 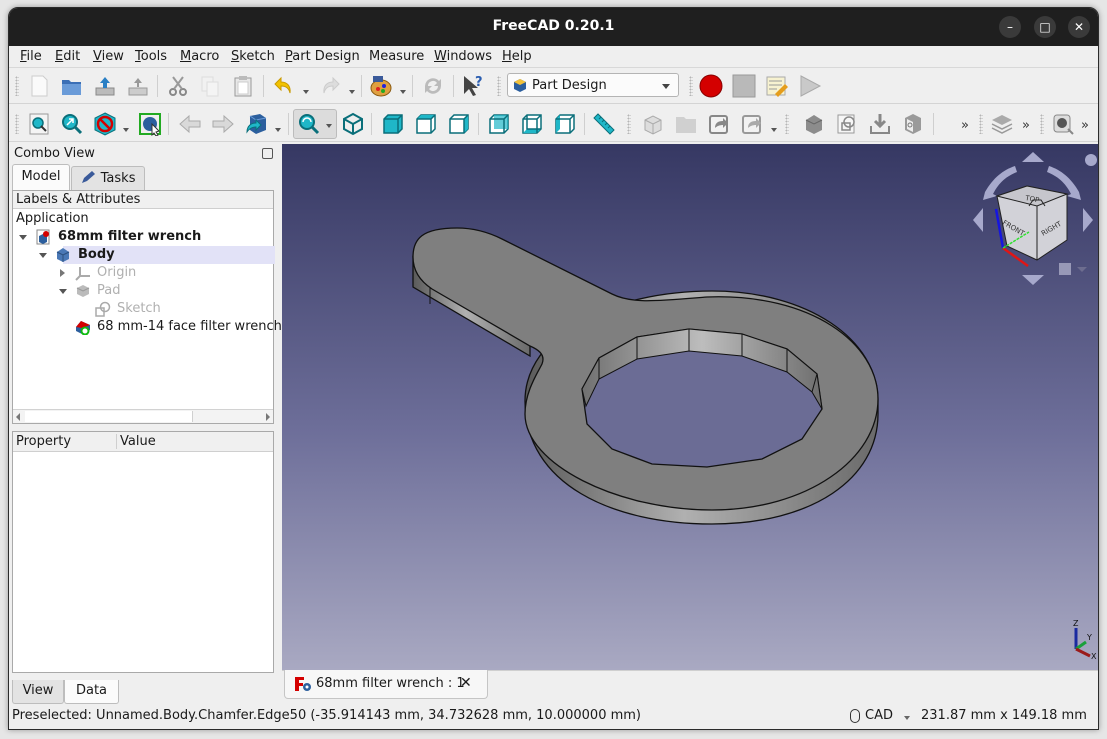 What do you see at coordinates (847, 124) in the screenshot?
I see `shape-binder-icon` at bounding box center [847, 124].